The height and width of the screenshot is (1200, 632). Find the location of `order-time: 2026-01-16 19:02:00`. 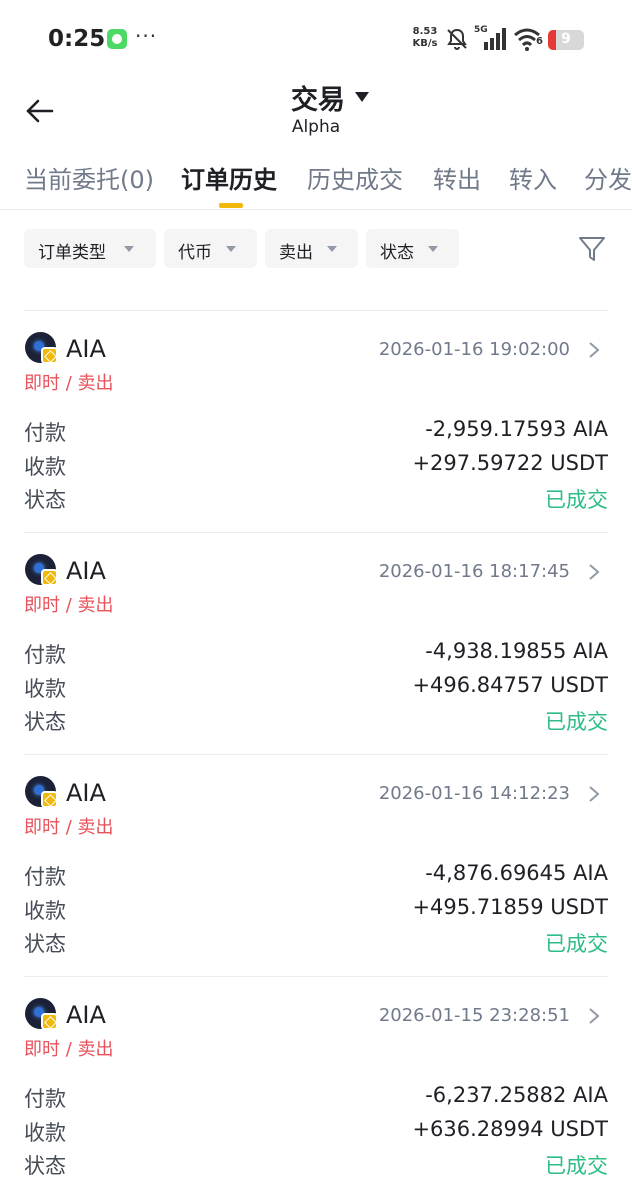

order-time: 2026-01-16 19:02:00 is located at coordinates (474, 349).